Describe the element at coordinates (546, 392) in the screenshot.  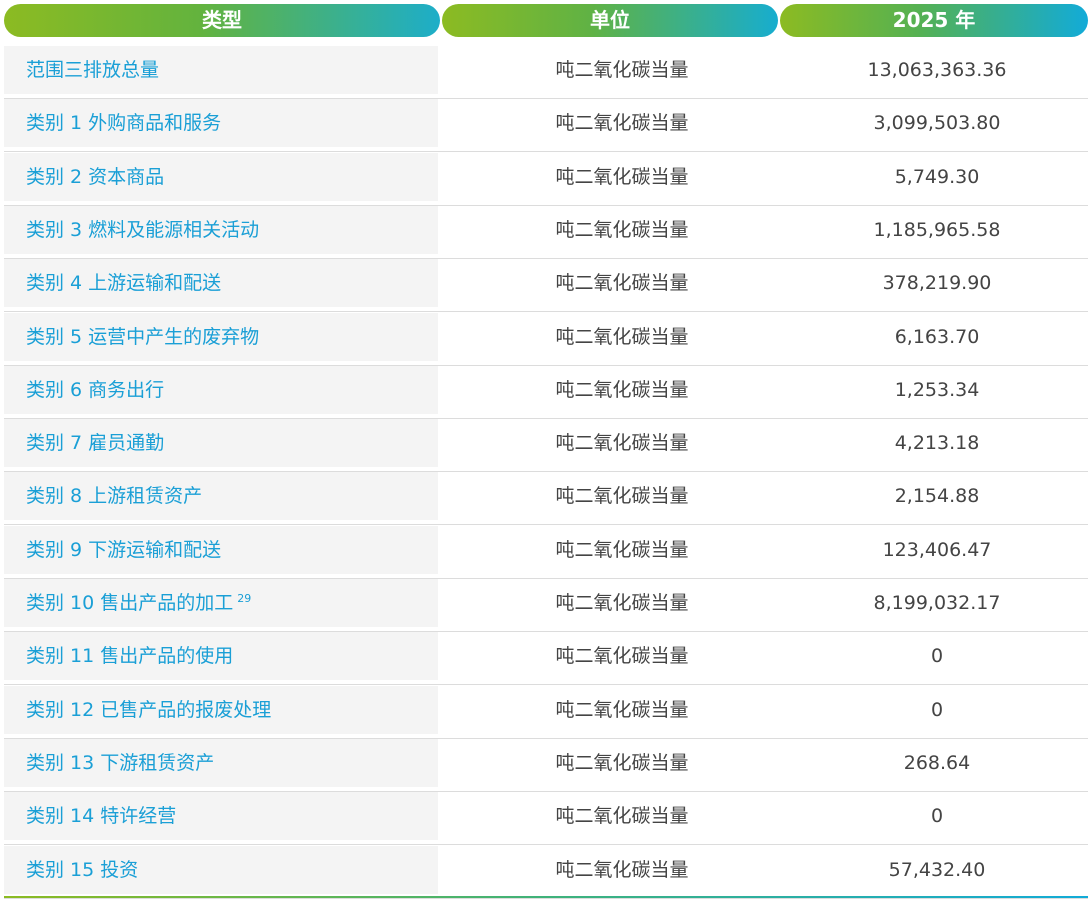
I see `table-row: 类别 6 商务出行 吨二氧化碳当量 1,253.34` at that location.